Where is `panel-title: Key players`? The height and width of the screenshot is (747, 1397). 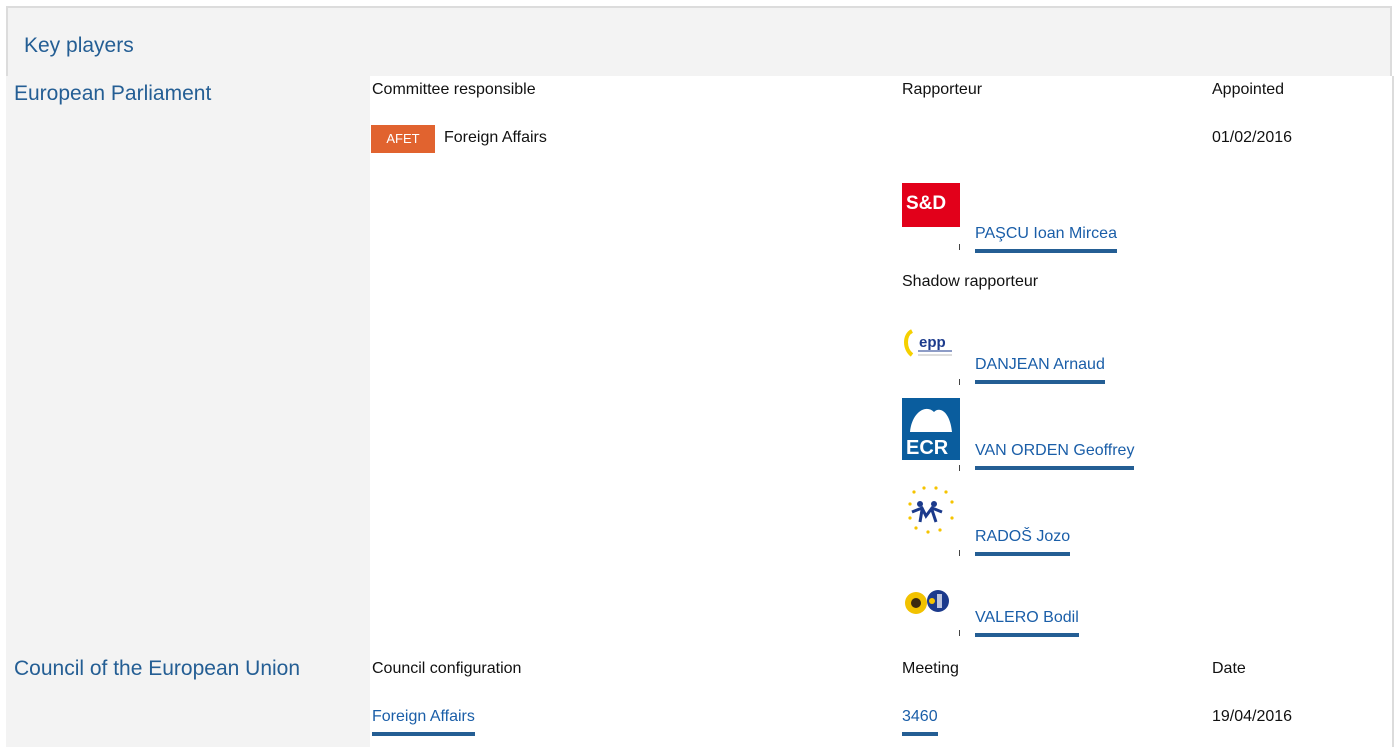
panel-title: Key players is located at coordinates (79, 45).